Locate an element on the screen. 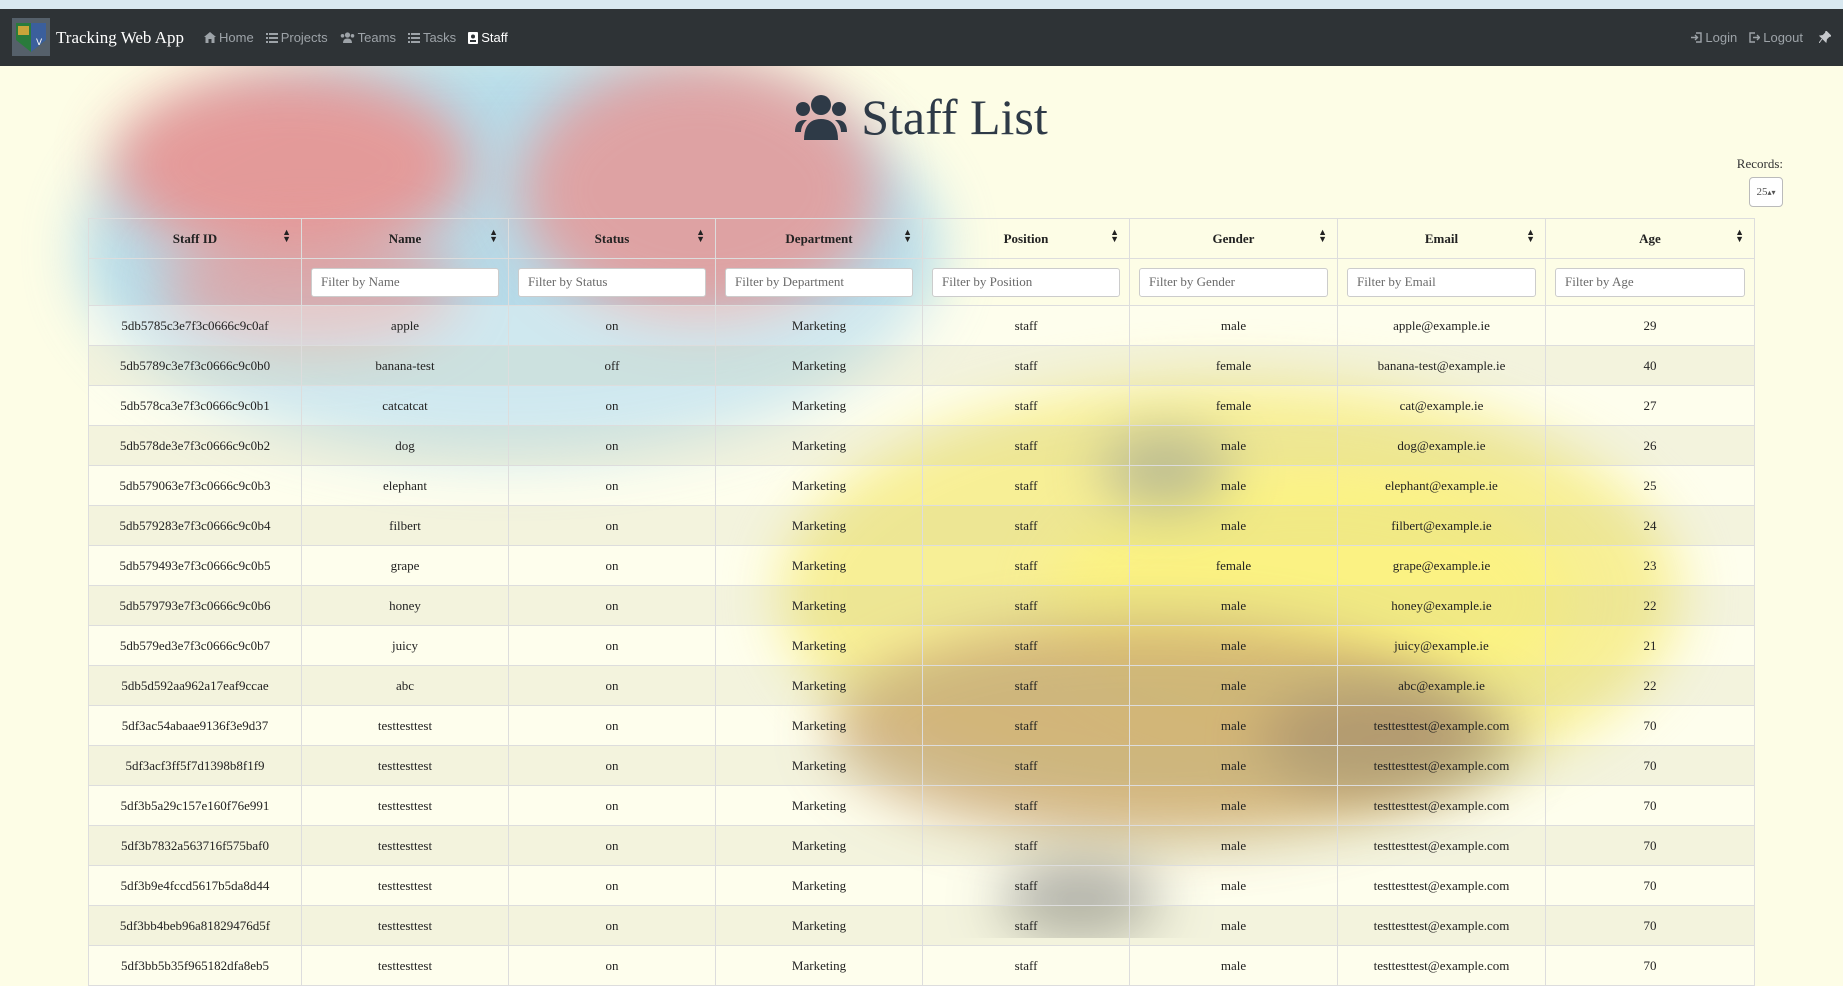 The image size is (1843, 986). header-gender: Gender ▲ ▼ is located at coordinates (1233, 238).